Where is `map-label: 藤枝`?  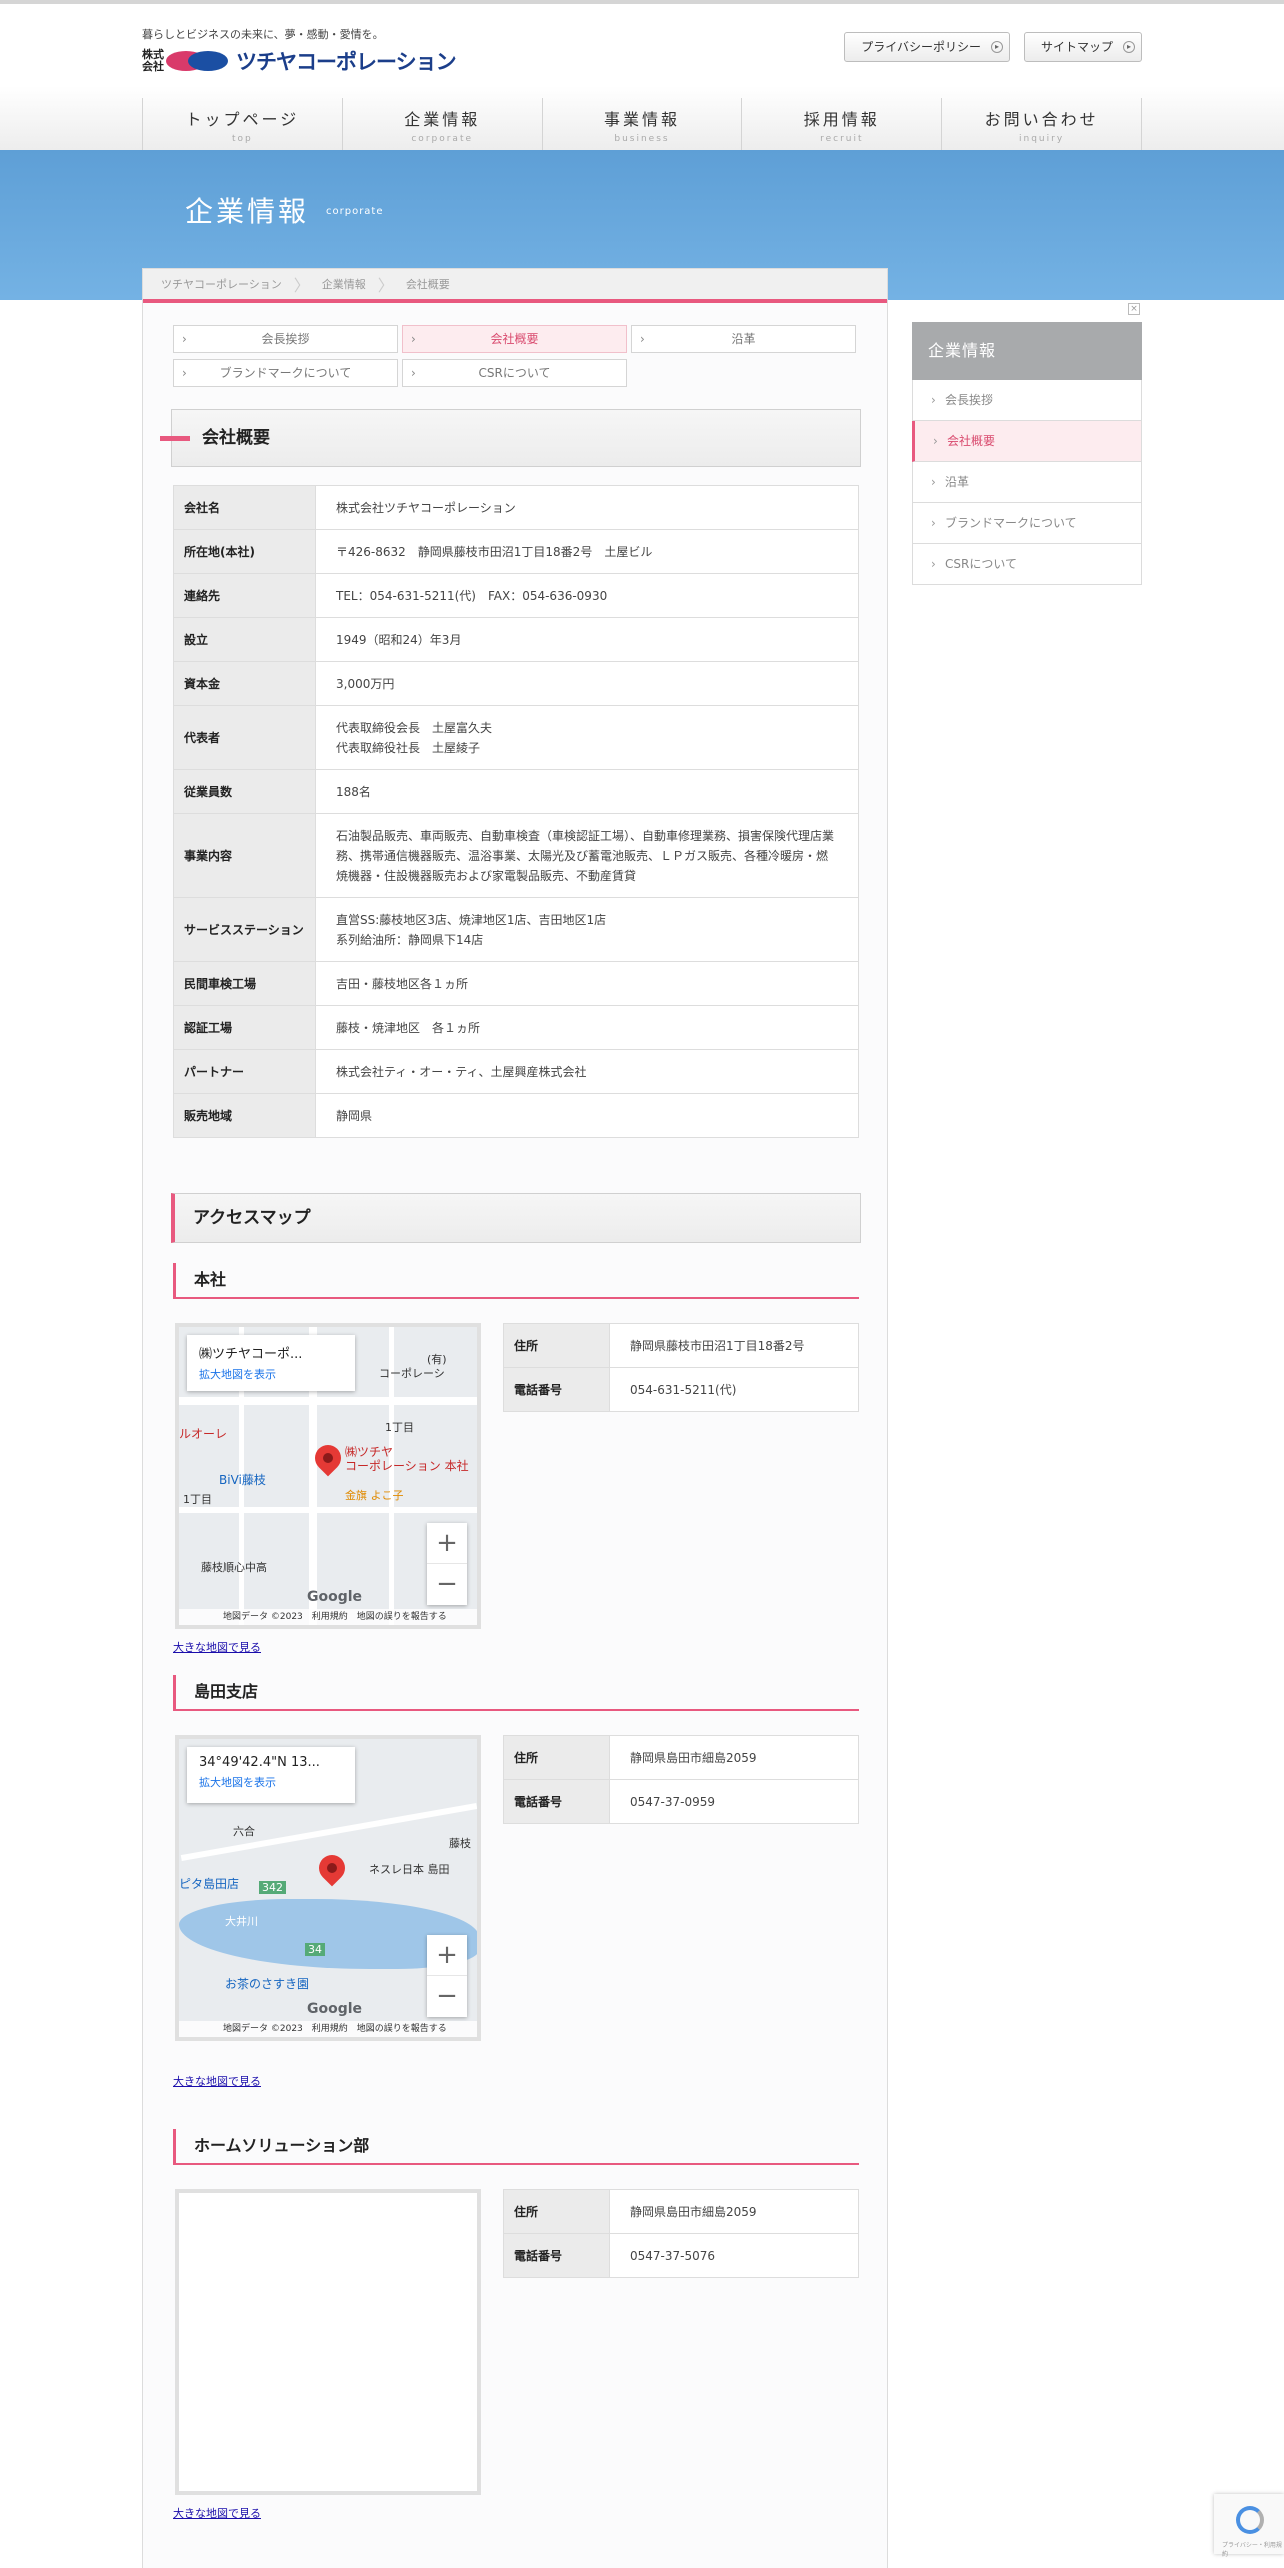 map-label: 藤枝 is located at coordinates (460, 1843).